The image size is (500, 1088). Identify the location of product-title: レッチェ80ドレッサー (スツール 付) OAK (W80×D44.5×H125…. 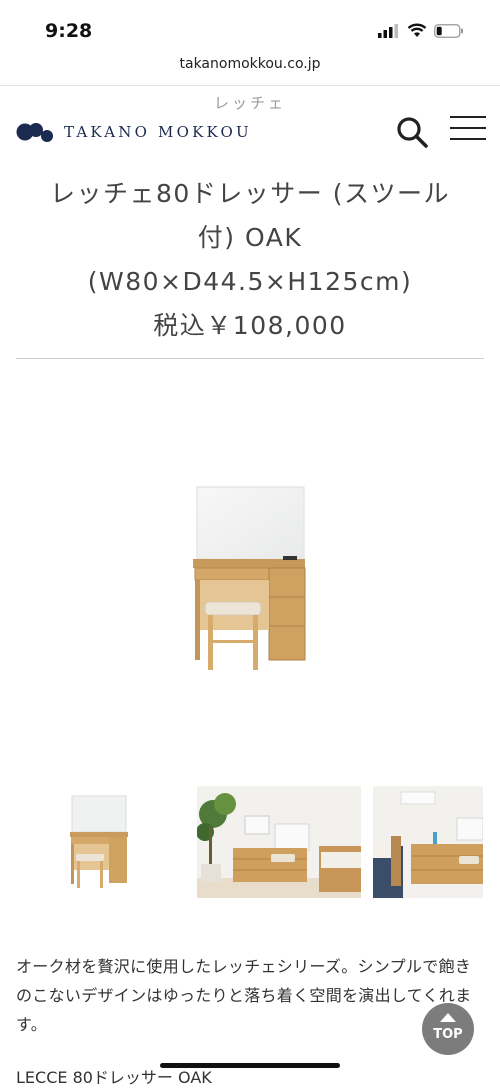
(250, 238).